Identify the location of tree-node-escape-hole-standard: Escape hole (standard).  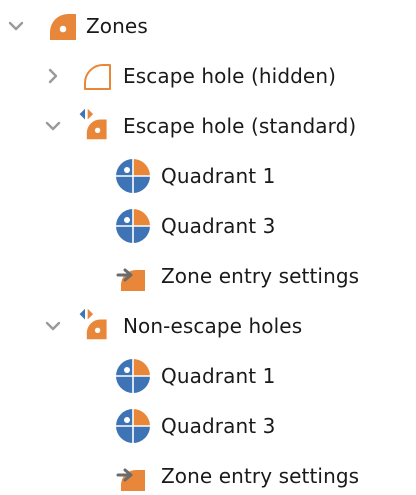
(208, 126).